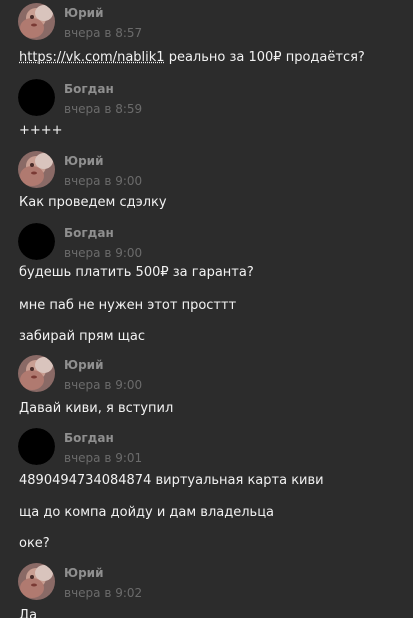  Describe the element at coordinates (147, 512) in the screenshot. I see `message-text: ща до компа дойду и дам владельца` at that location.